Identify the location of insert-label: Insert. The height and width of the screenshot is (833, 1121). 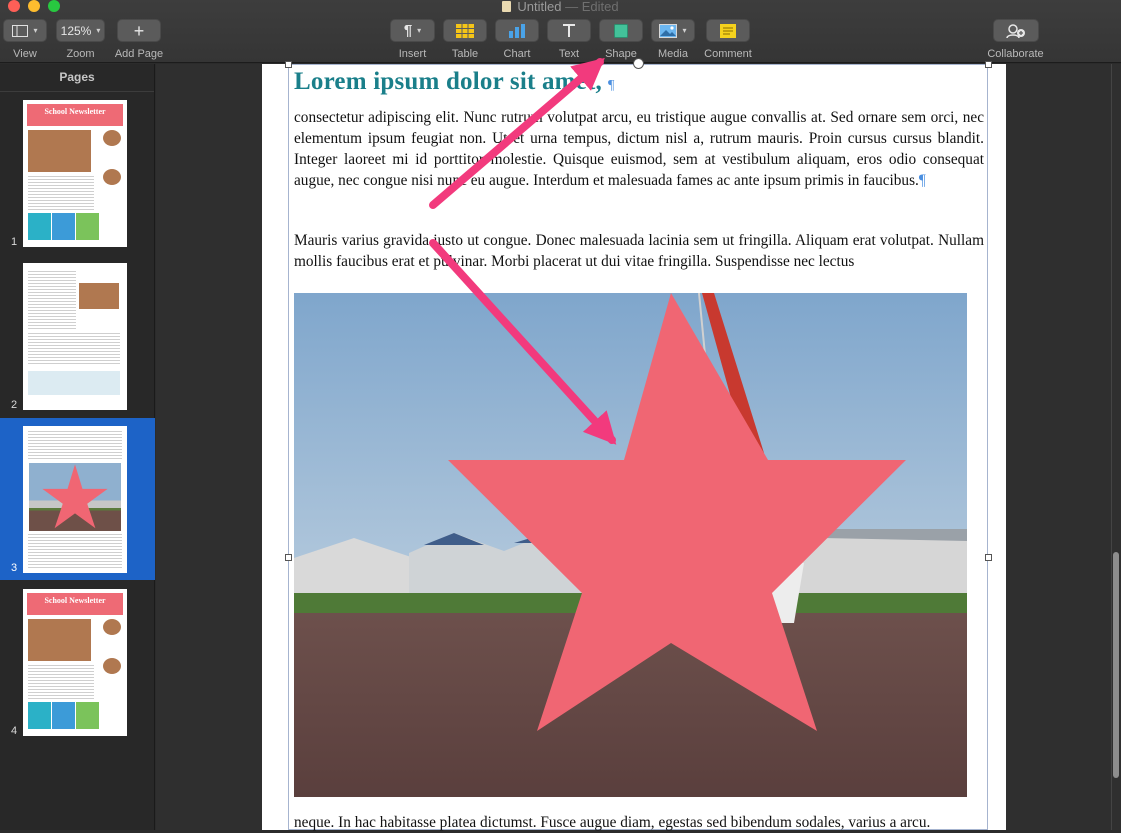
(412, 54).